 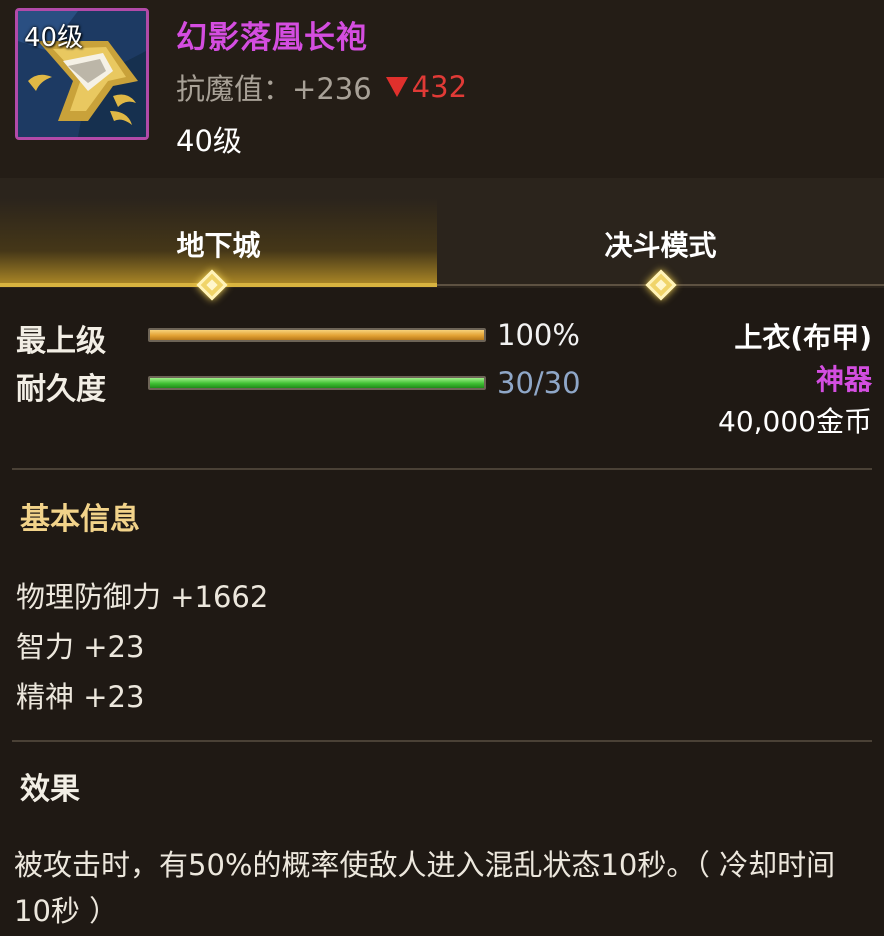 I want to click on stat-label: 抗魔值：, so click(x=234, y=89).